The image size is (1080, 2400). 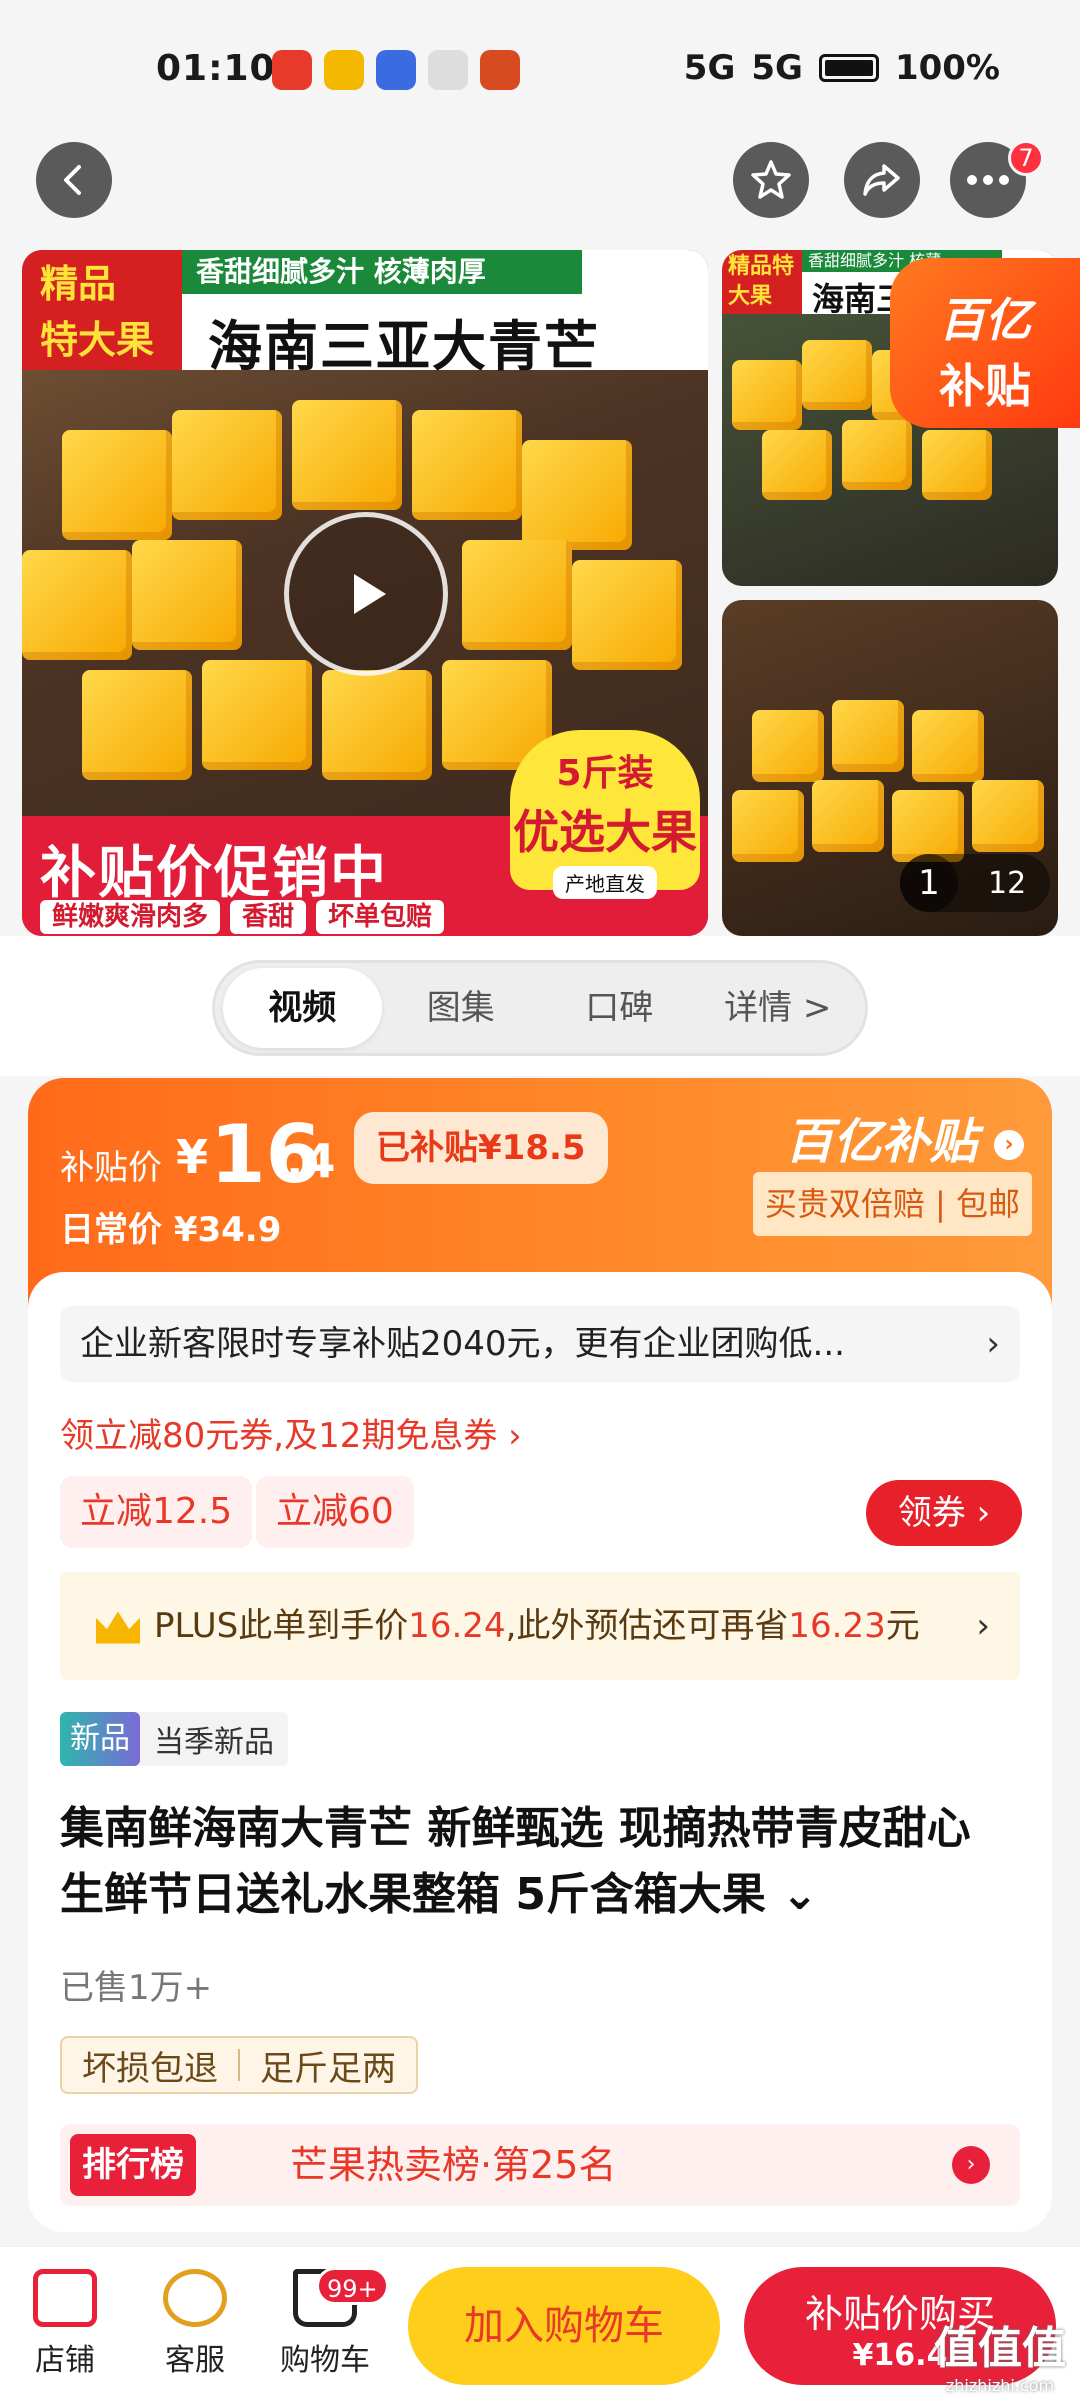 I want to click on customer-service-button: 客服, so click(x=195, y=2324).